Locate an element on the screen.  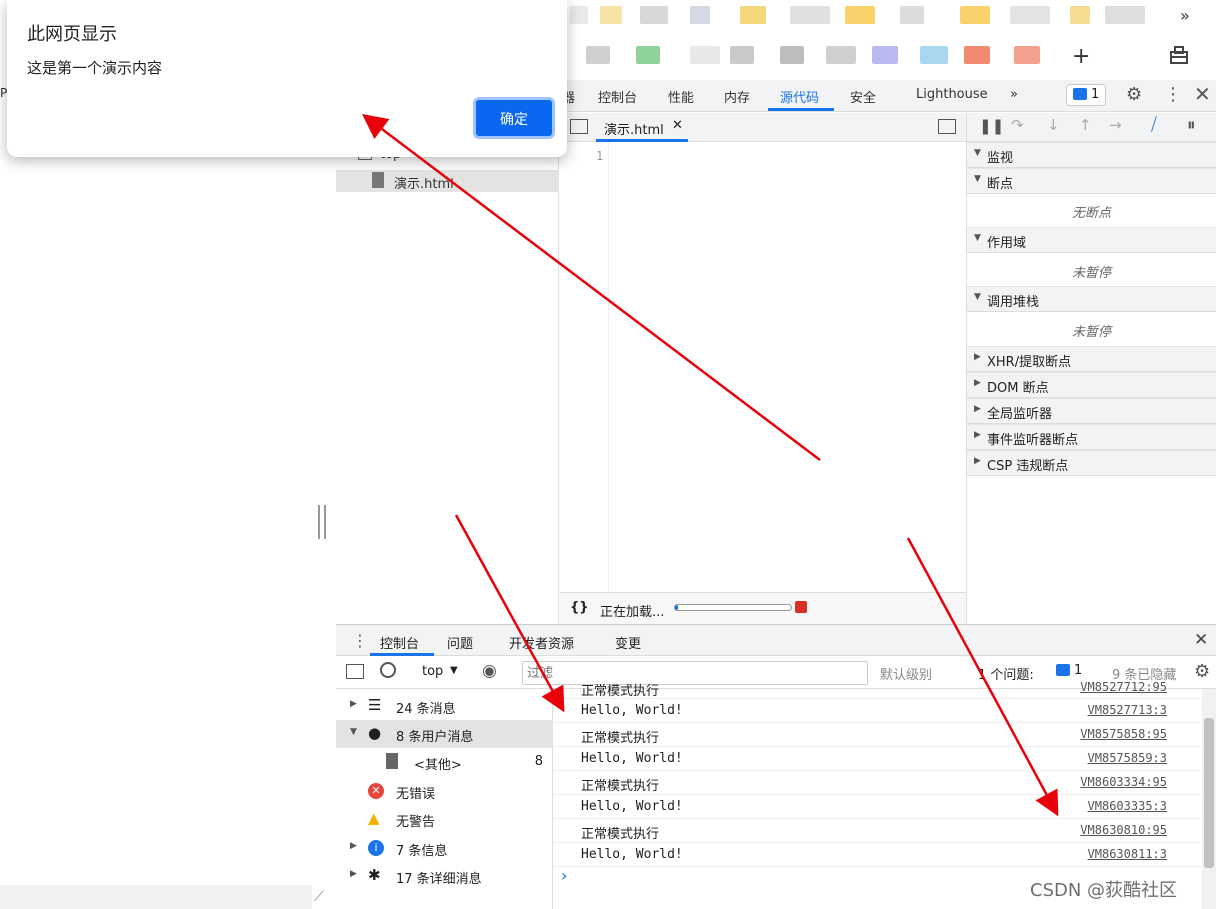
message-source-link: VM8630811:3 is located at coordinates (1127, 854).